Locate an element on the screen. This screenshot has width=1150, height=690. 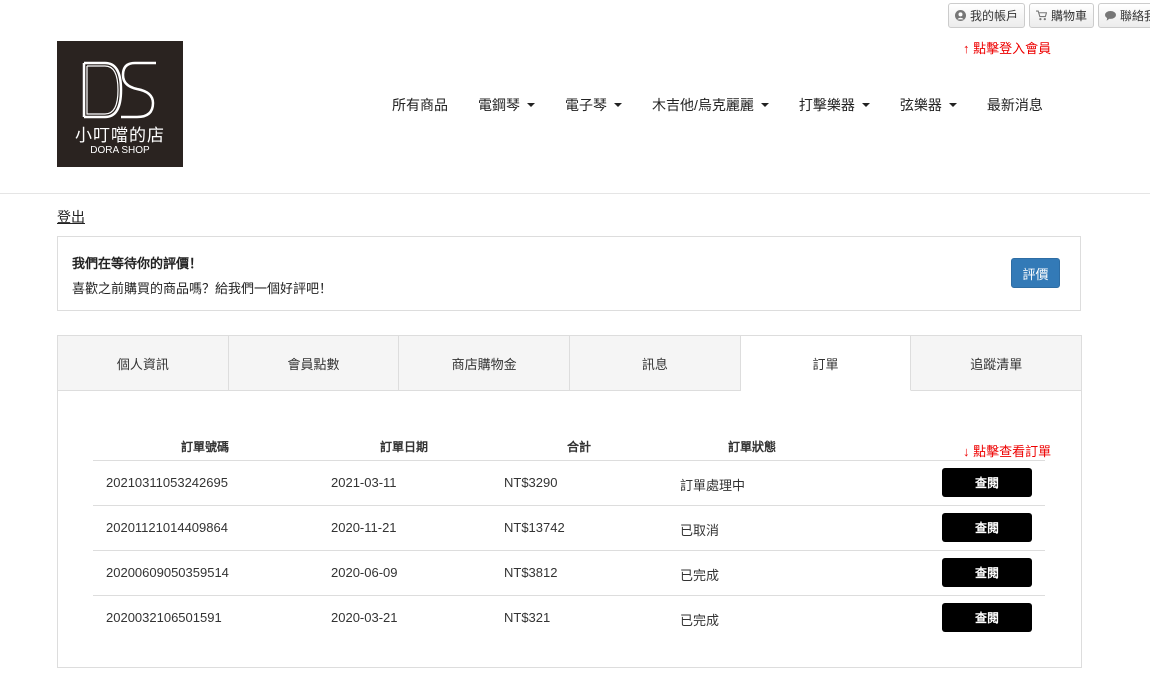
review-prompt: 我們在等待你的評價！ 喜歡之前購買的商品嗎？給我們一個好評吧！ 評價 is located at coordinates (569, 273).